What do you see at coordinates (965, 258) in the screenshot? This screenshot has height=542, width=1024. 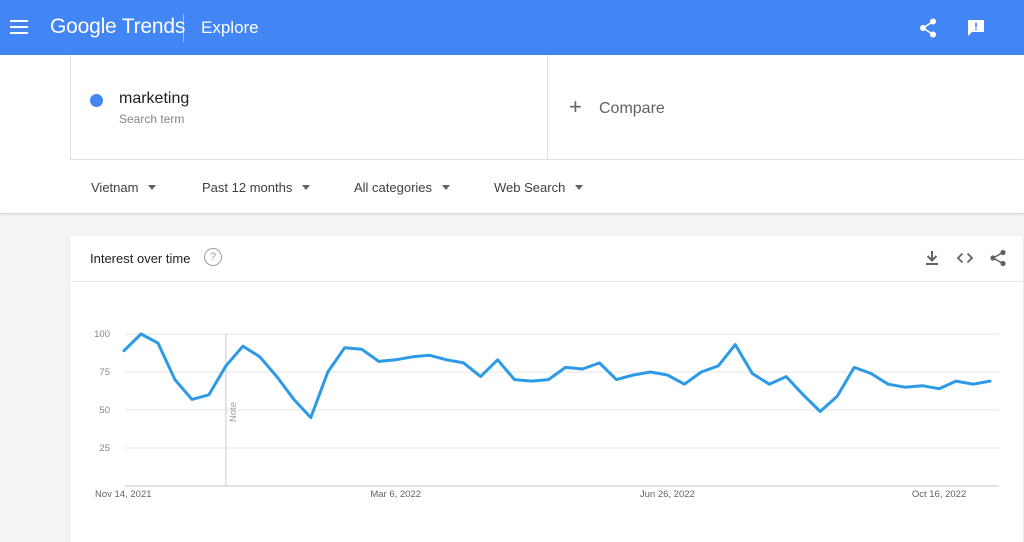 I see `embed-code-icon` at bounding box center [965, 258].